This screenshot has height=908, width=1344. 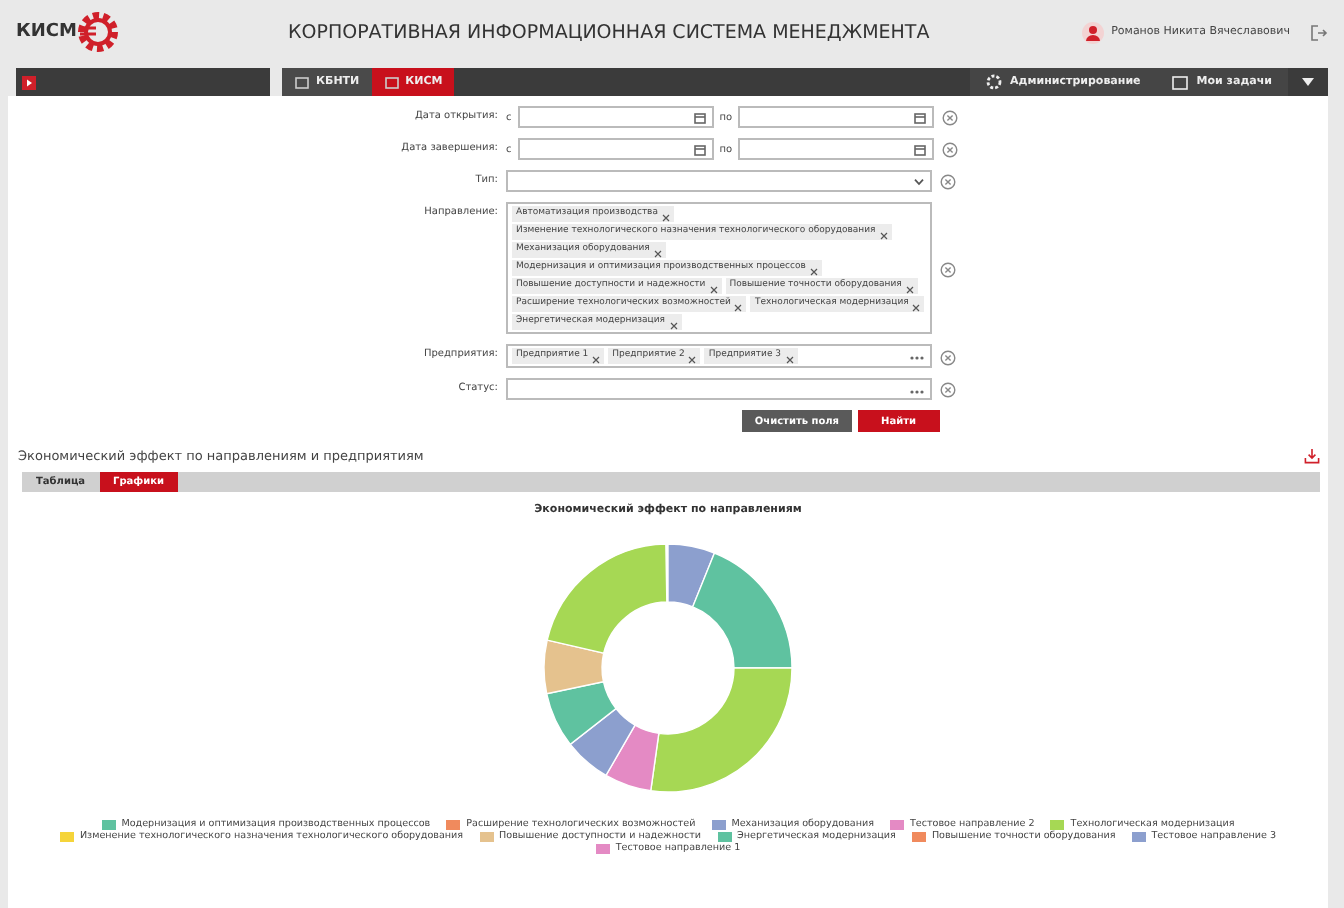 What do you see at coordinates (29, 82) in the screenshot?
I see `play-icon` at bounding box center [29, 82].